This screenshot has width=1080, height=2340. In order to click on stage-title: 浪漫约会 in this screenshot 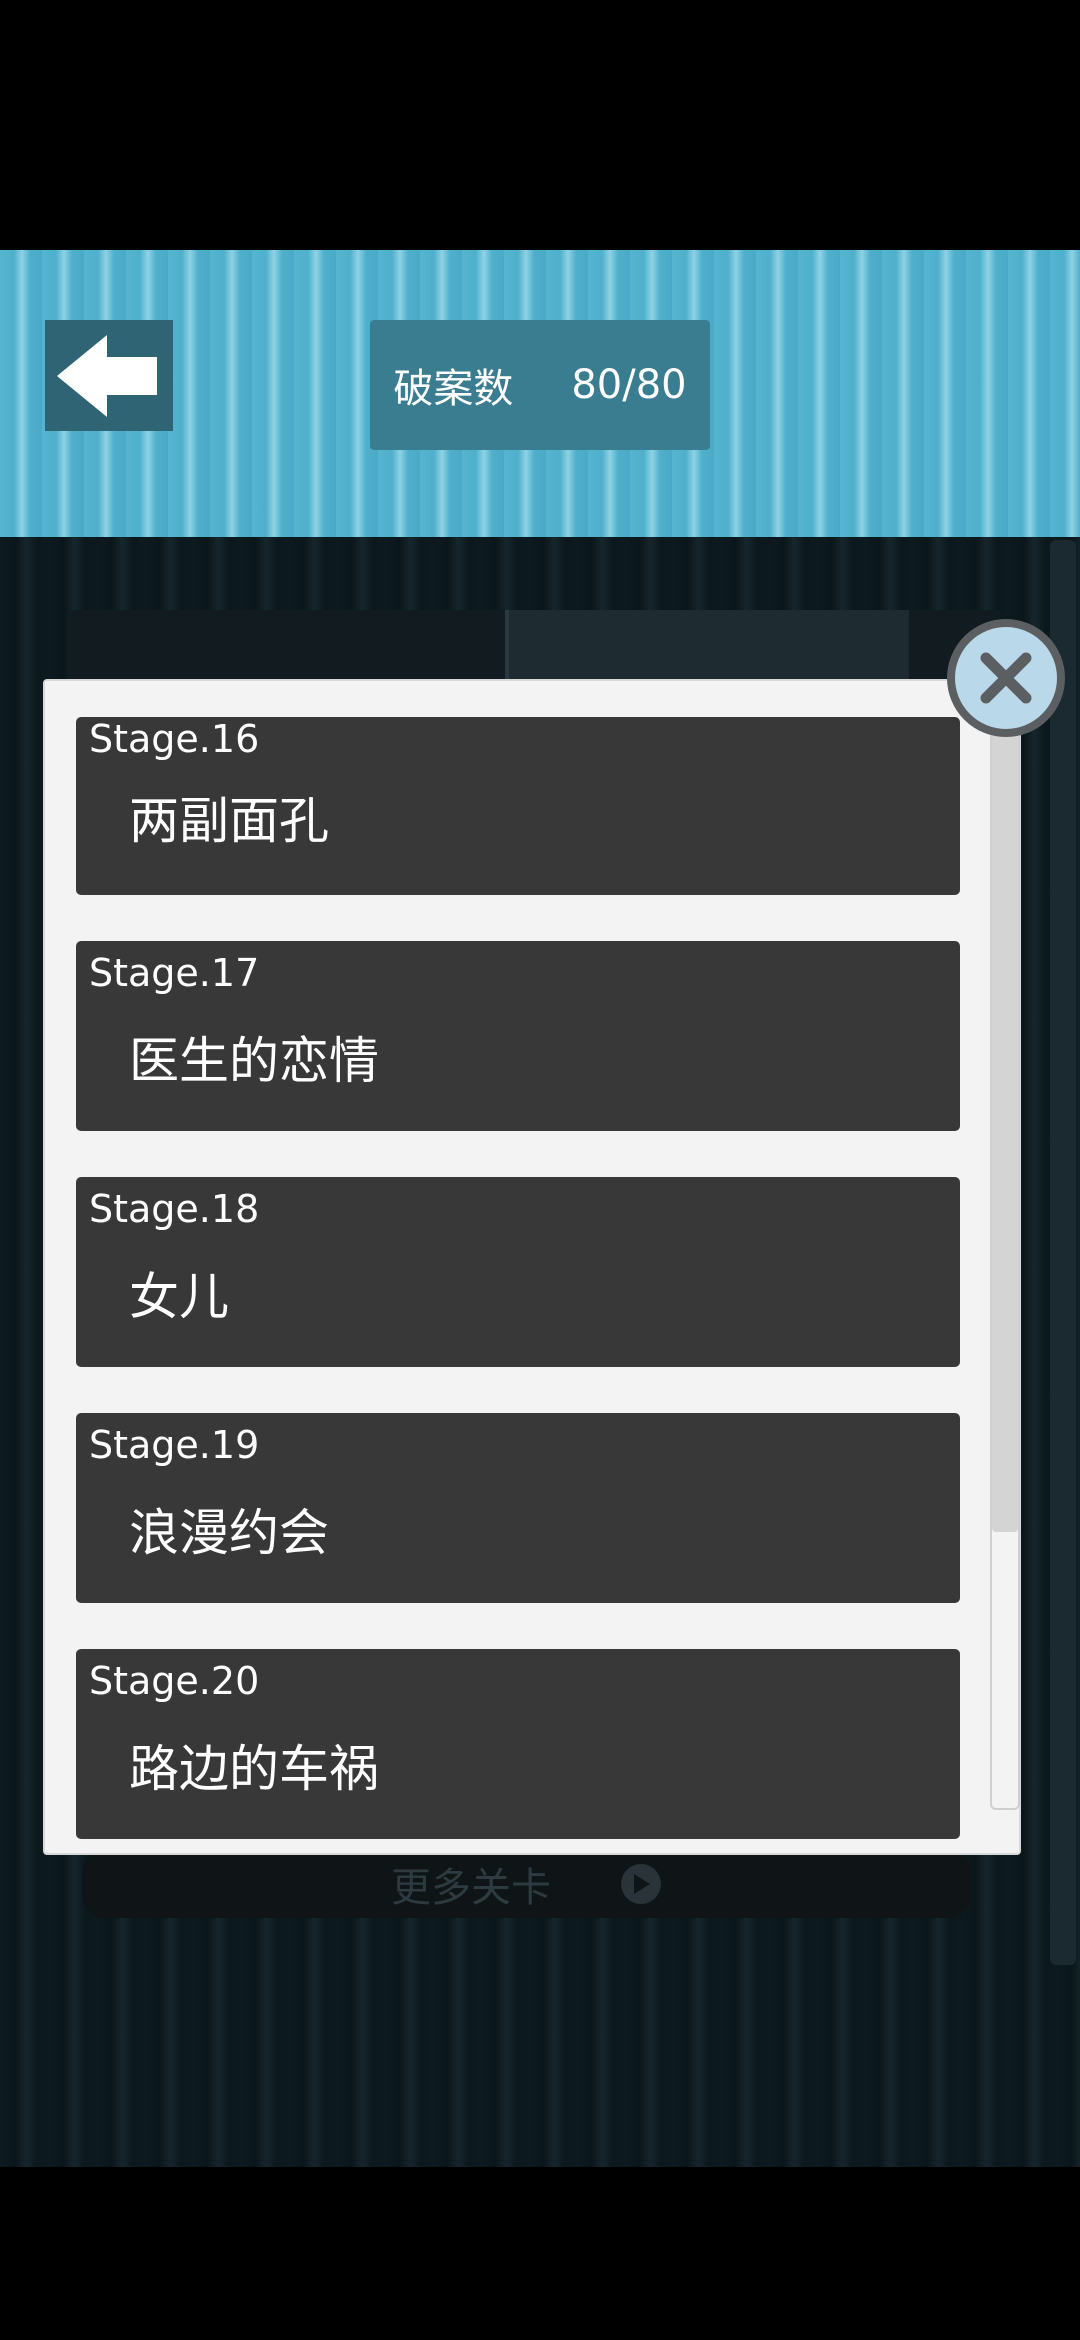, I will do `click(229, 1533)`.